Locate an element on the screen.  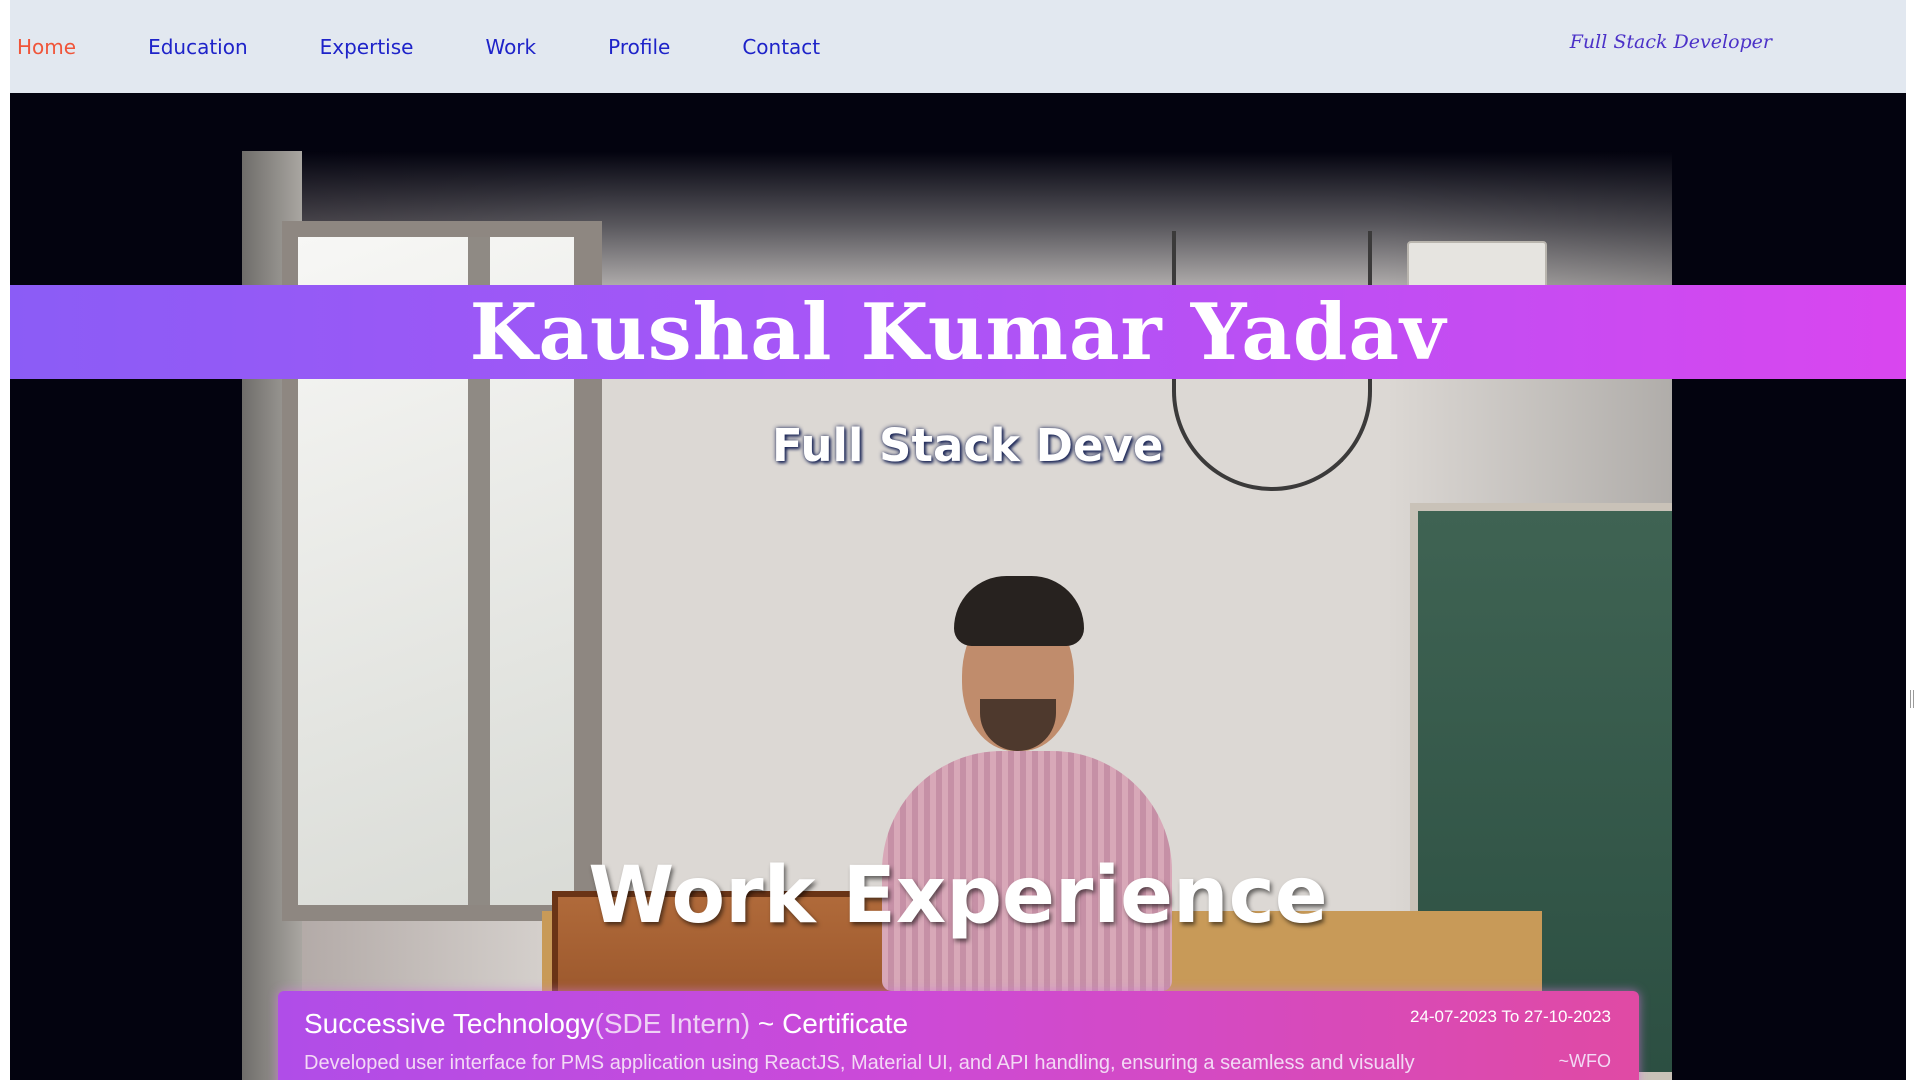
name-banner: Kaushal Kumar Yadav is located at coordinates (958, 332).